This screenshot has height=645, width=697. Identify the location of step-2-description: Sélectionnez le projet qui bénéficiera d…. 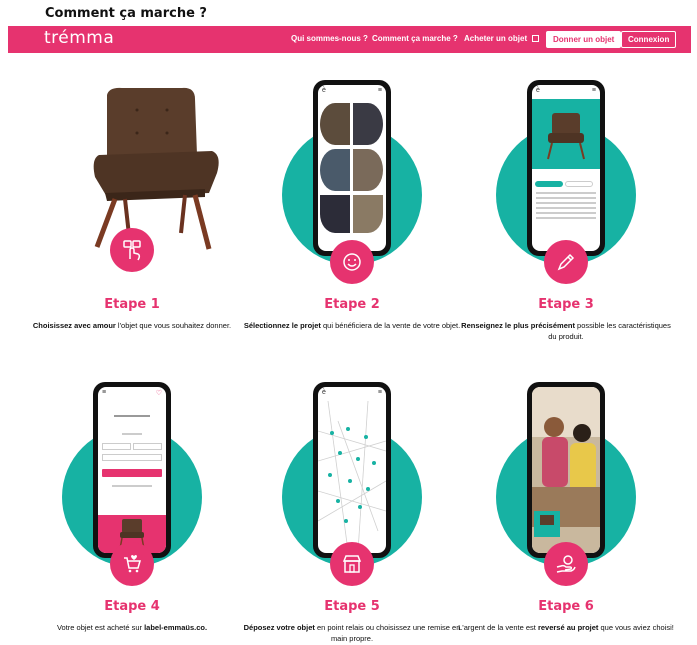
(352, 325).